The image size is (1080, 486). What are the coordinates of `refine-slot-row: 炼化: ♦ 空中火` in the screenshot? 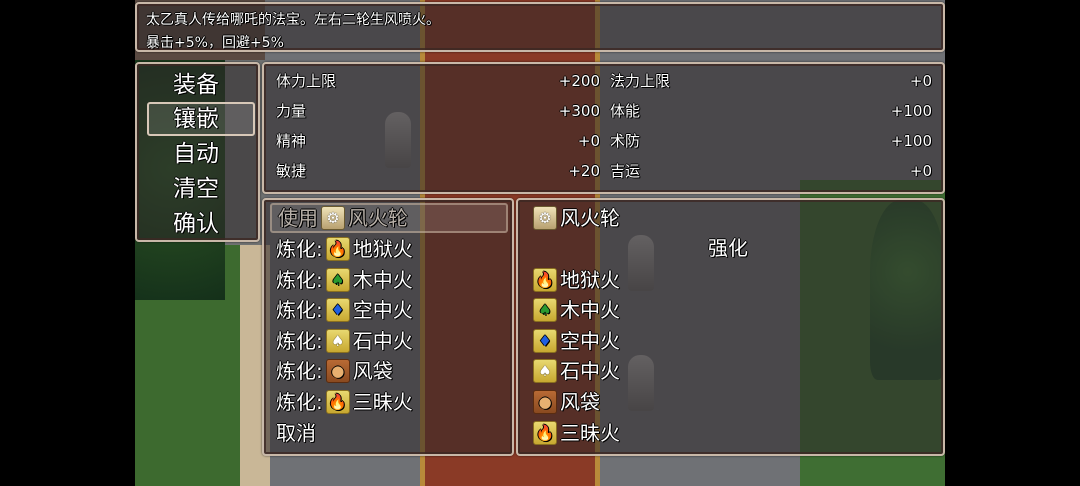 It's located at (391, 310).